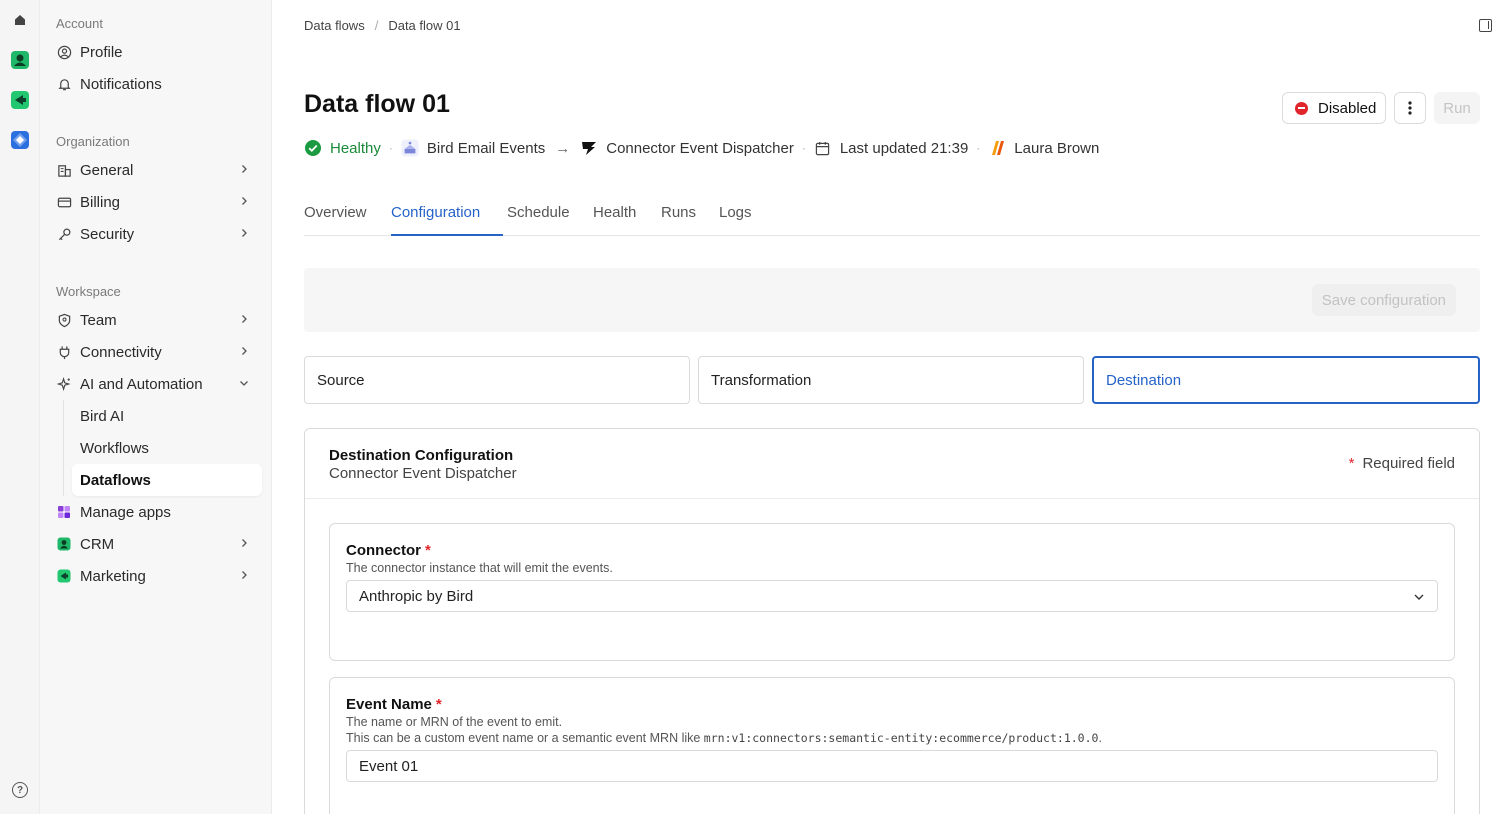  Describe the element at coordinates (538, 220) in the screenshot. I see `tab-schedule: Schedule` at that location.